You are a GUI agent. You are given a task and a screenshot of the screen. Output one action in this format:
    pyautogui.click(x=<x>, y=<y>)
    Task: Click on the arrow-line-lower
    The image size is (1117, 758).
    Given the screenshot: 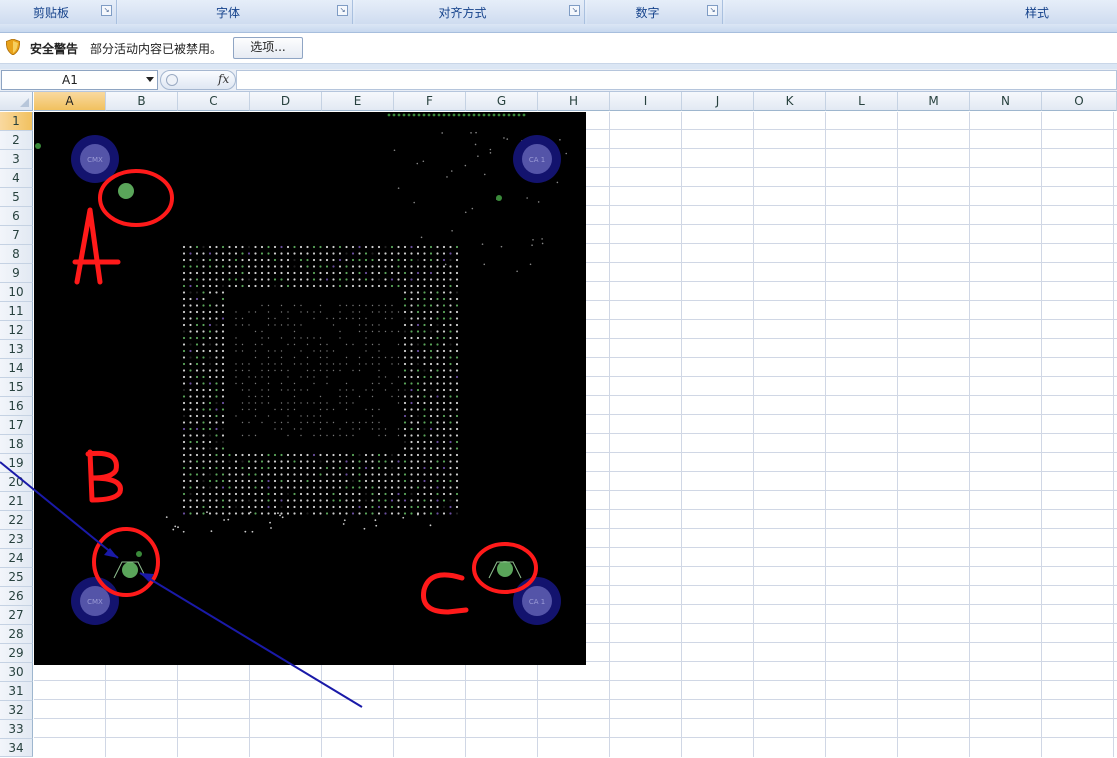 What is the action you would take?
    pyautogui.click(x=251, y=640)
    